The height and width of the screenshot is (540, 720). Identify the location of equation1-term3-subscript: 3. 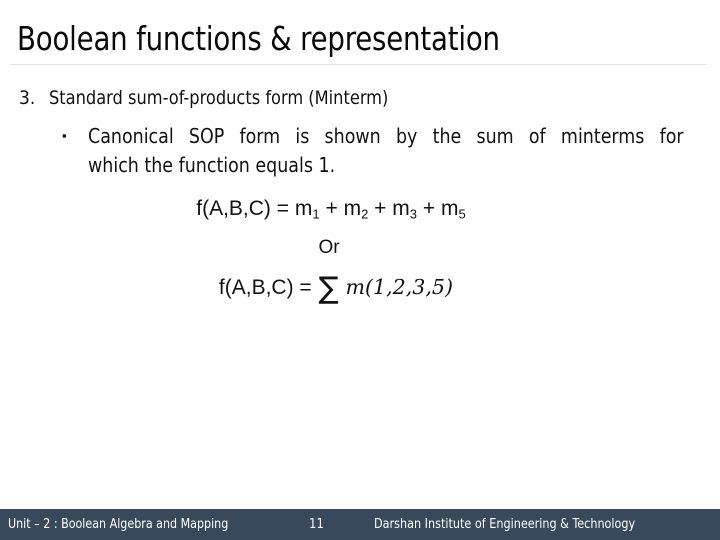
(413, 214).